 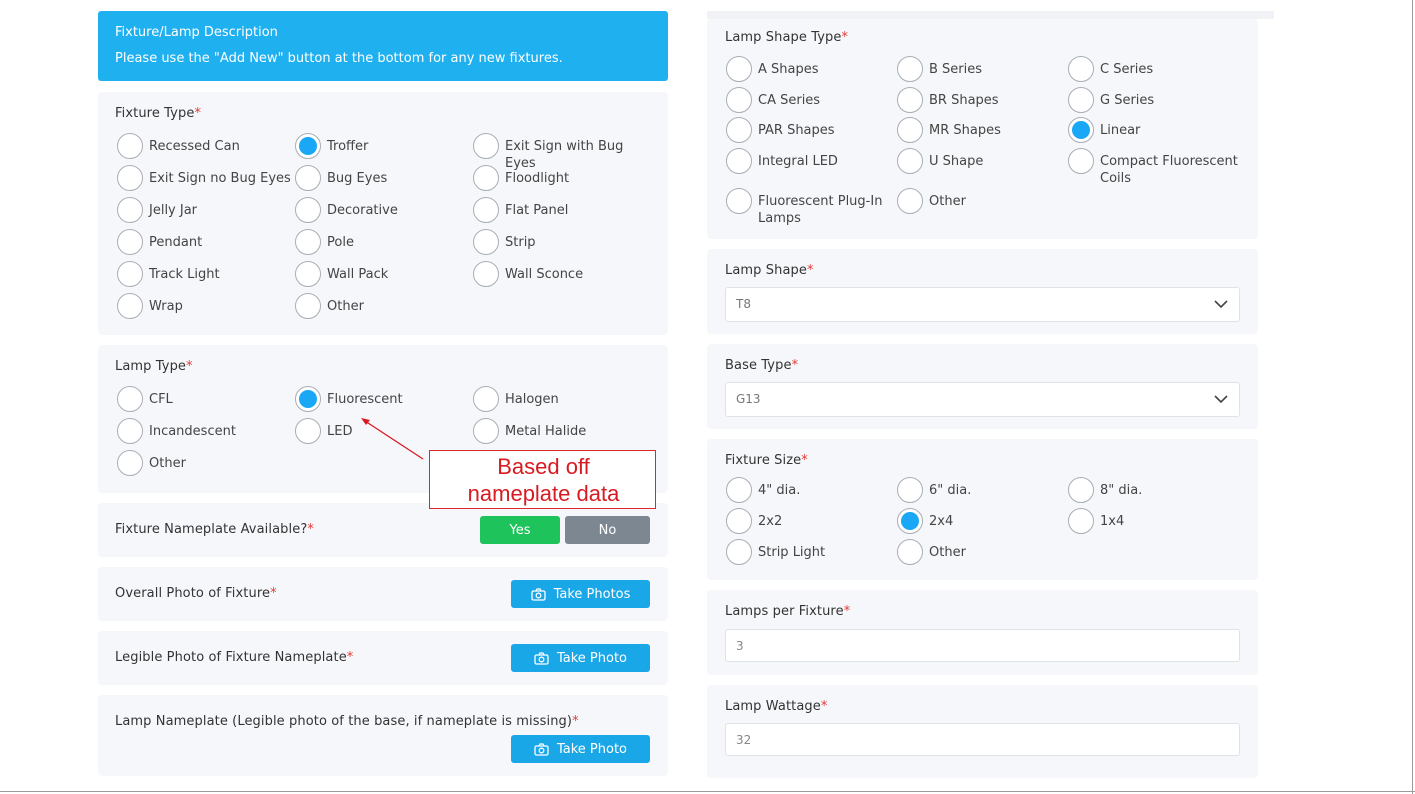 I want to click on yes-button: Yes, so click(x=520, y=530).